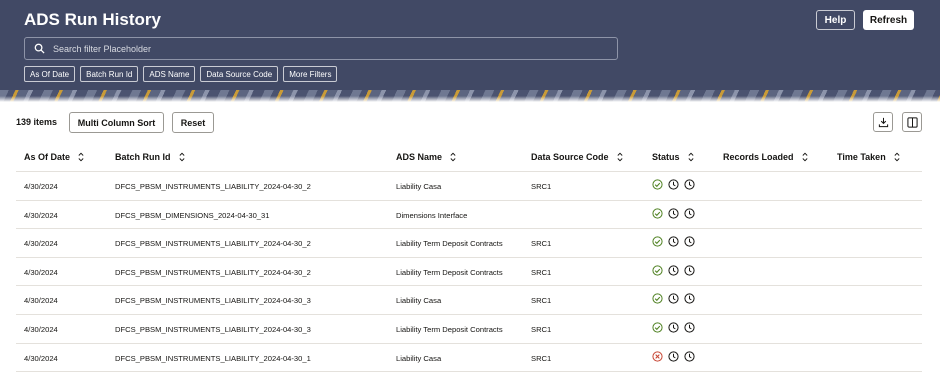  I want to click on page-title: ADS Run History, so click(92, 19).